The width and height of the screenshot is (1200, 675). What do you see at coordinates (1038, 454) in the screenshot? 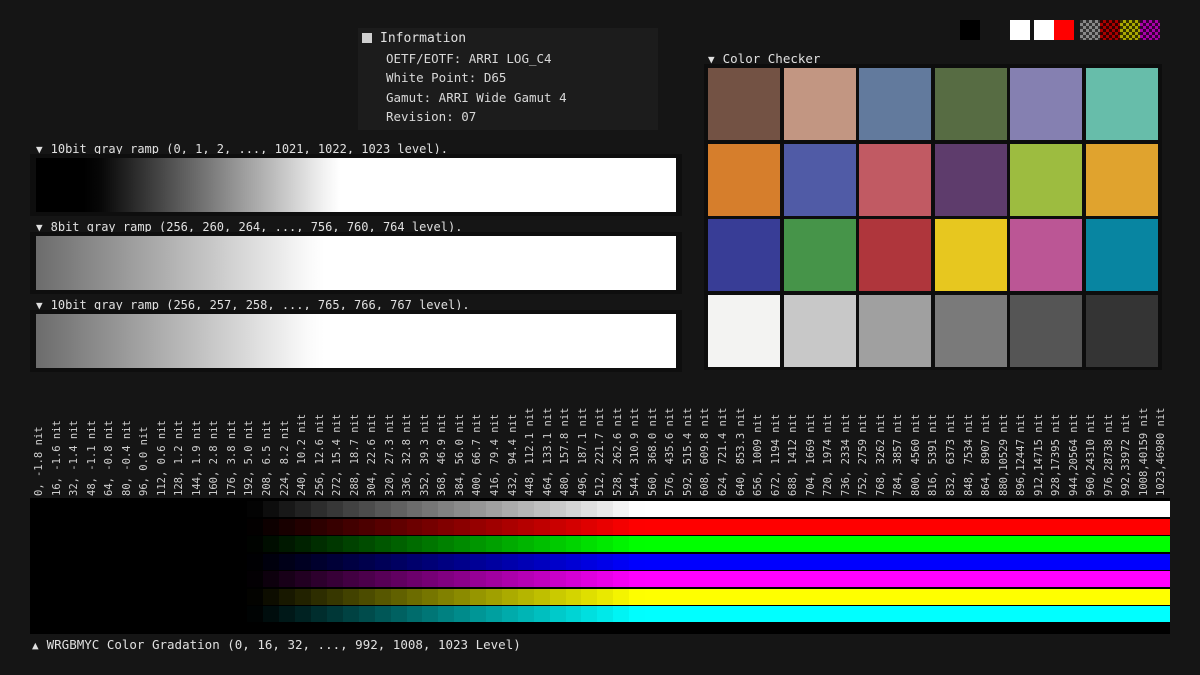
I see `nit-label: 912,14715 nit` at bounding box center [1038, 454].